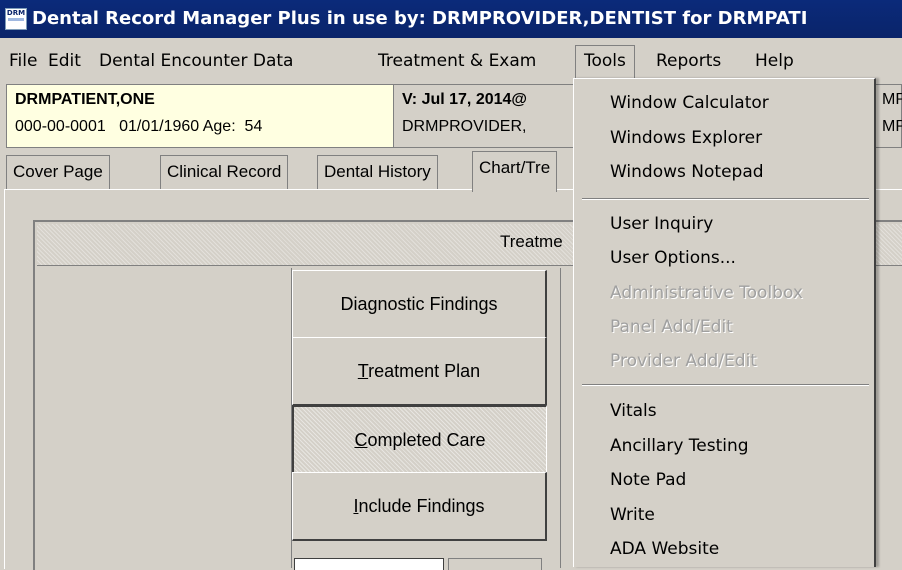 Image resolution: width=902 pixels, height=570 pixels. What do you see at coordinates (605, 61) in the screenshot?
I see `menu-tools: Tools` at bounding box center [605, 61].